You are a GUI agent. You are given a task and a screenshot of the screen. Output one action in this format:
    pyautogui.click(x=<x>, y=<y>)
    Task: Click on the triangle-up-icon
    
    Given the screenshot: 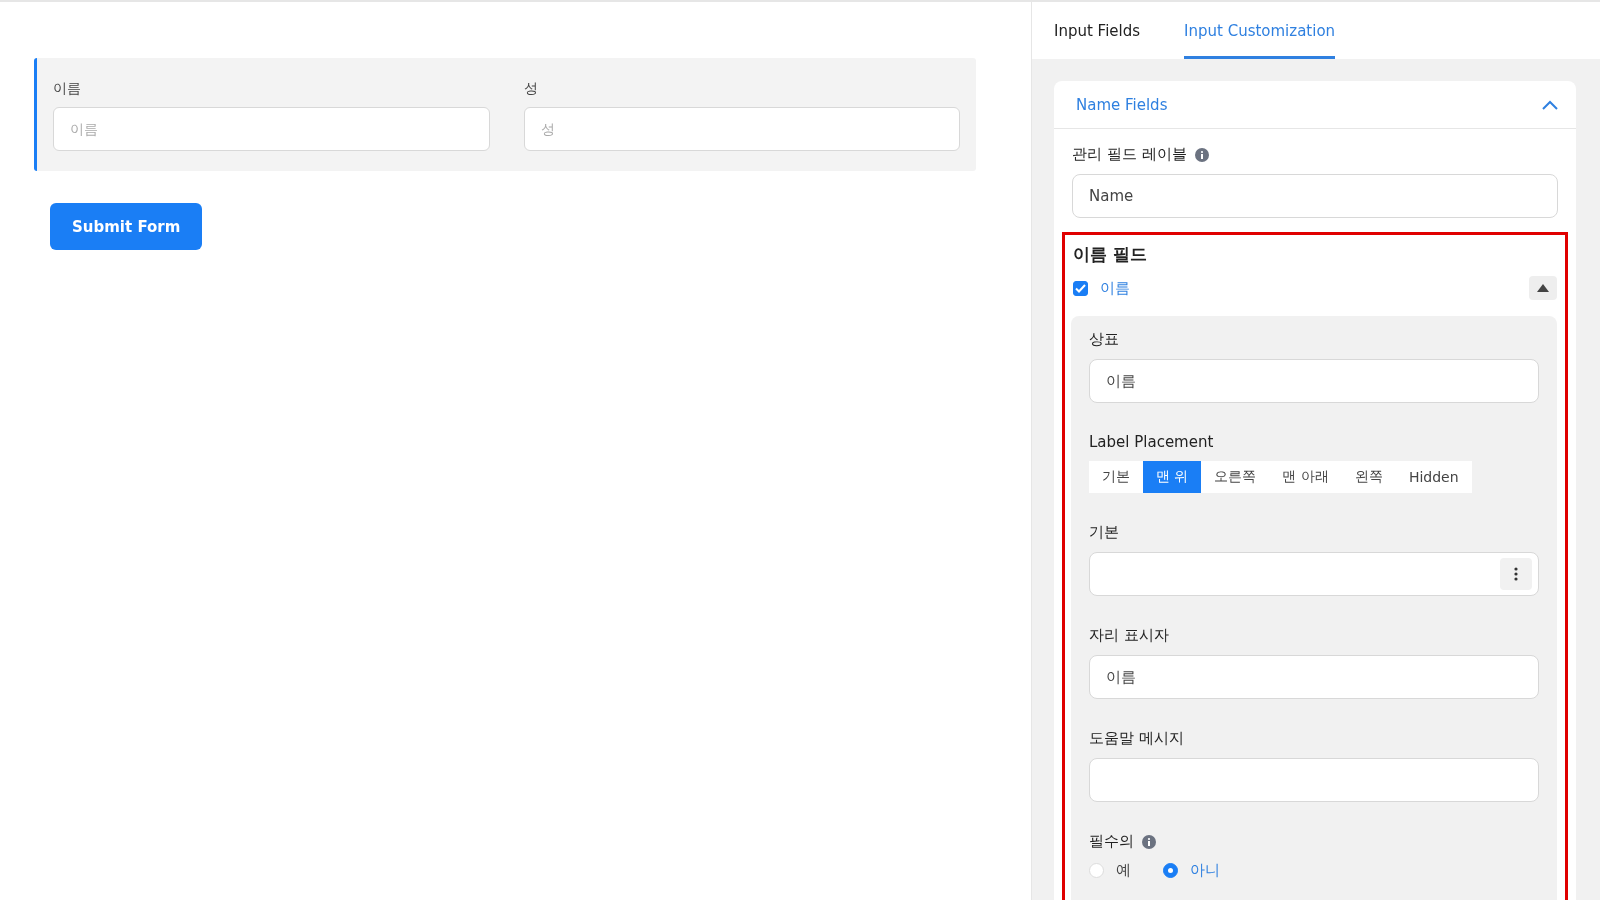 What is the action you would take?
    pyautogui.click(x=1543, y=288)
    